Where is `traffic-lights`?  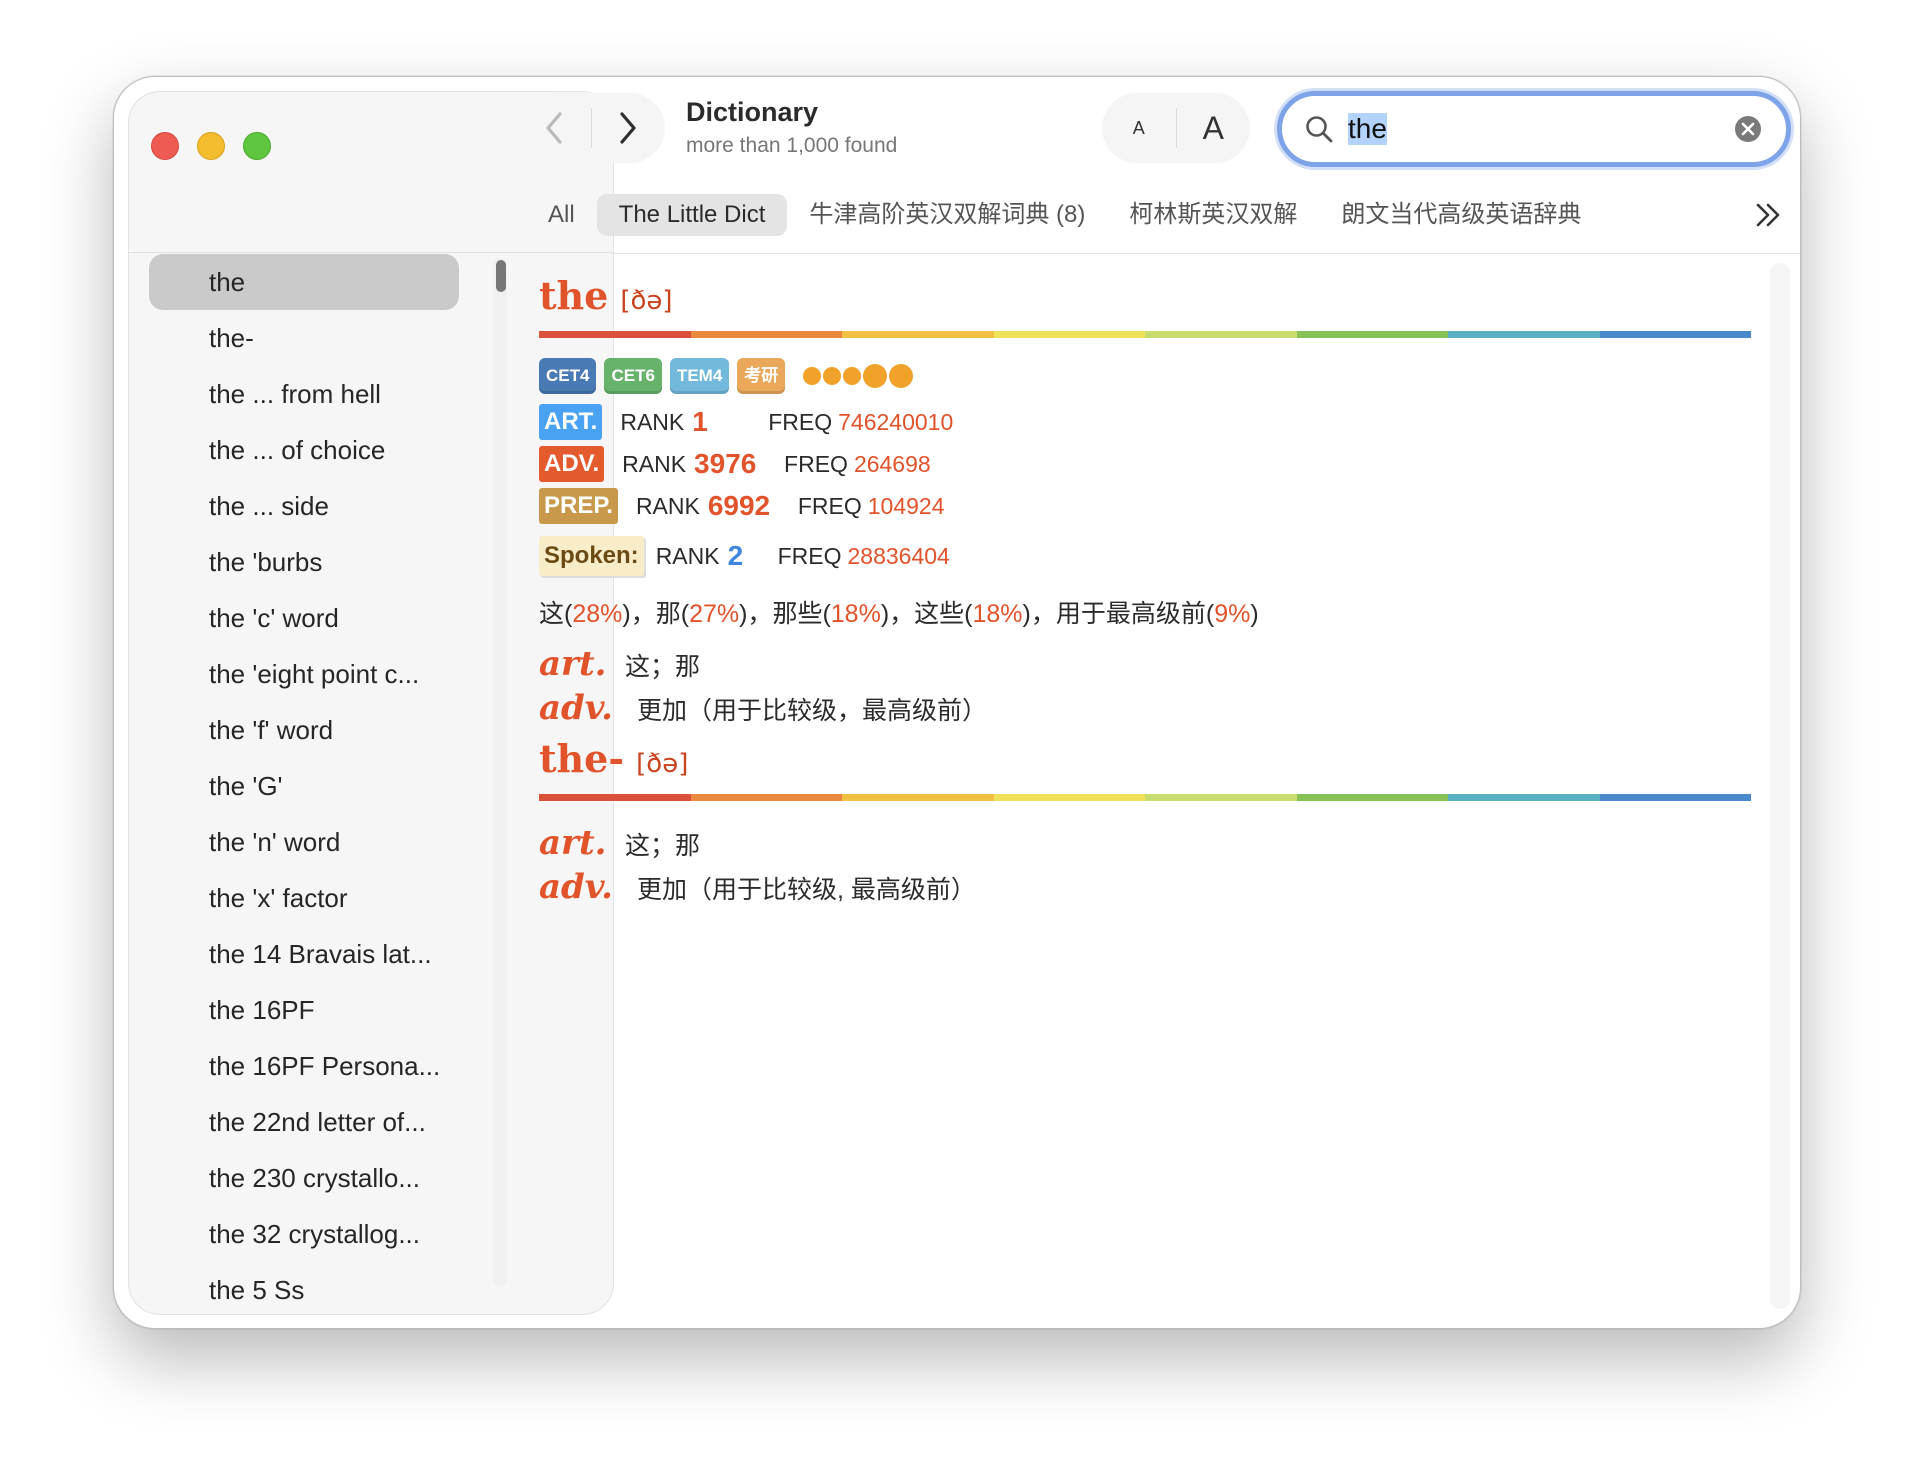
traffic-lights is located at coordinates (211, 146).